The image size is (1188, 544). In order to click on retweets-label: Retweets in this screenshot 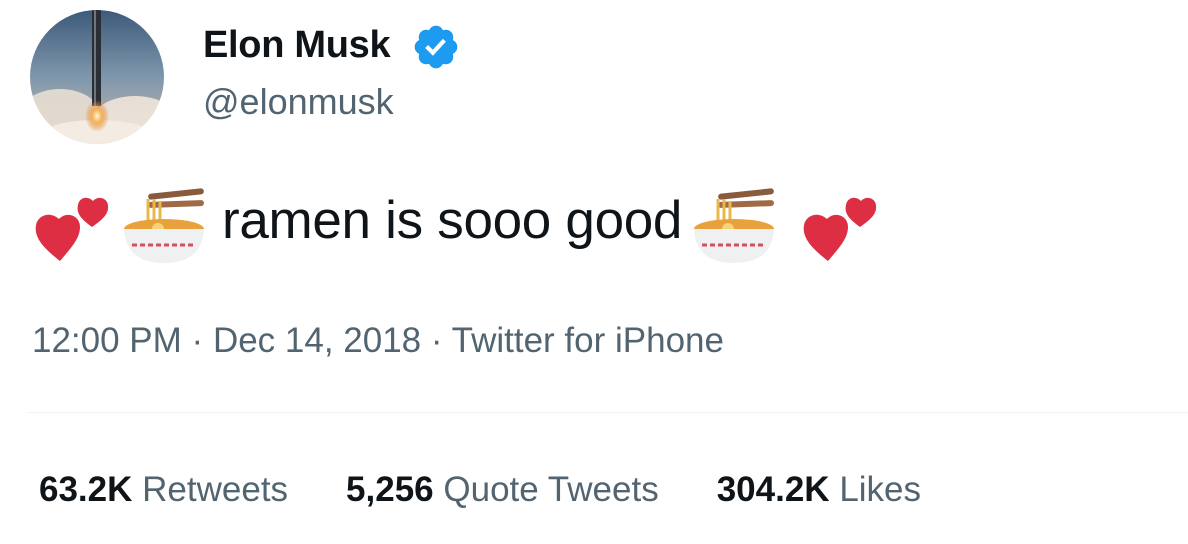, I will do `click(215, 489)`.